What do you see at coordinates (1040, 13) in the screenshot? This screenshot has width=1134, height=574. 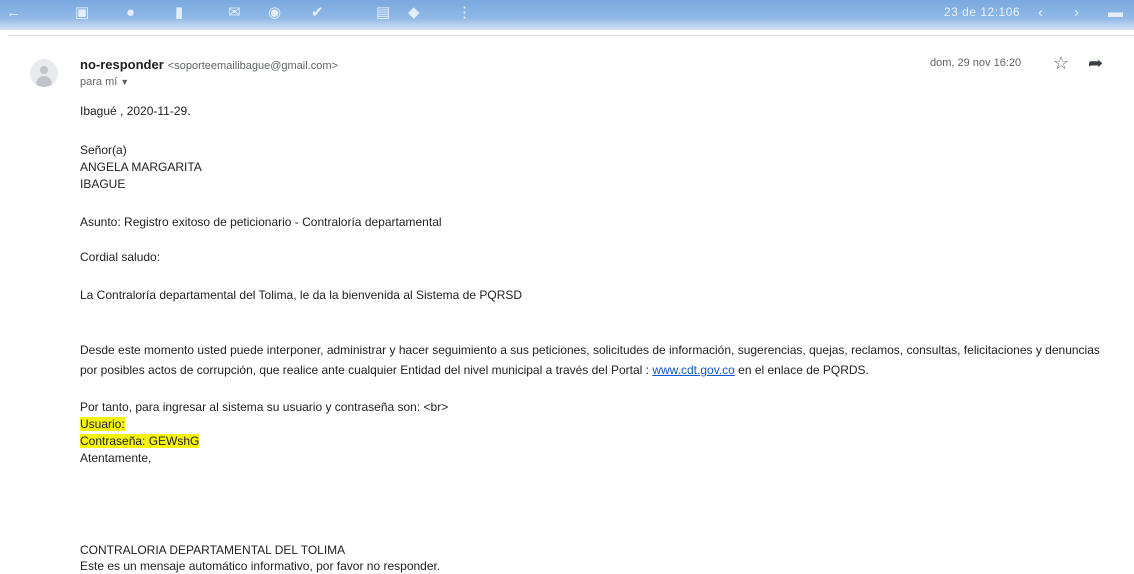 I see `prev-icon: ‹` at bounding box center [1040, 13].